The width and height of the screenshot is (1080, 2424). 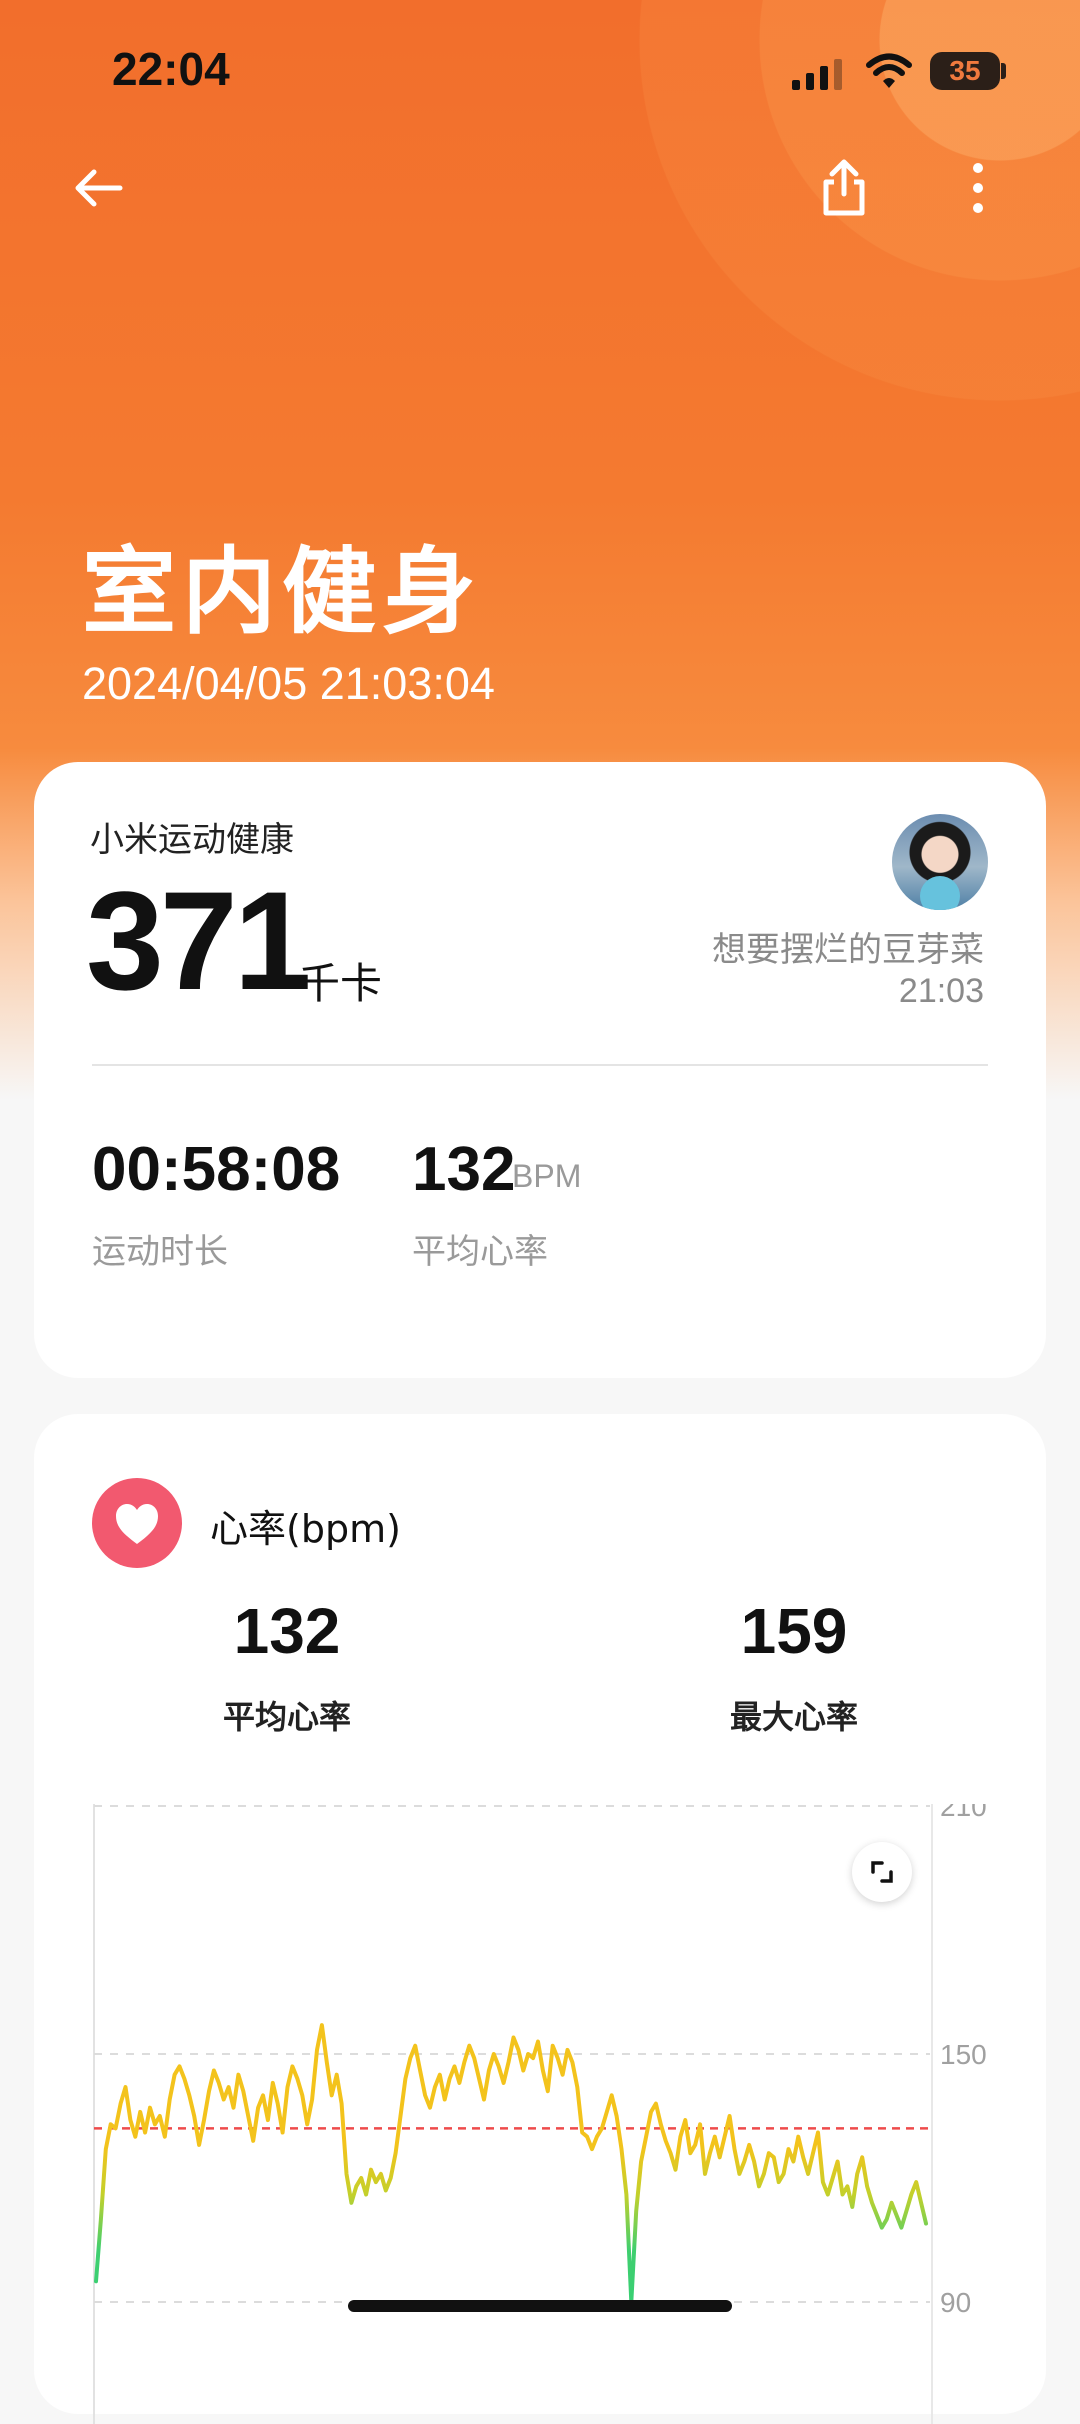 I want to click on user-time: 21:03, so click(x=941, y=991).